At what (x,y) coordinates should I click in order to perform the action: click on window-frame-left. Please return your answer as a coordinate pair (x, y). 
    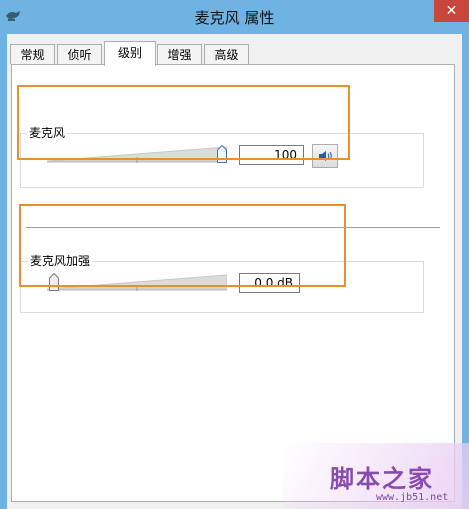
    Looking at the image, I should click on (3, 271).